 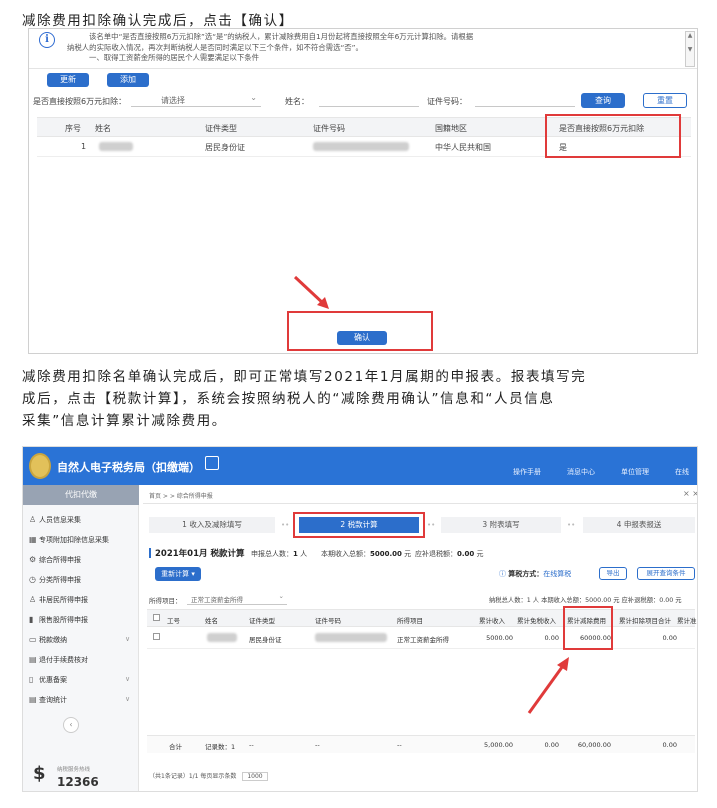 I want to click on tax-emblem-icon, so click(x=40, y=466).